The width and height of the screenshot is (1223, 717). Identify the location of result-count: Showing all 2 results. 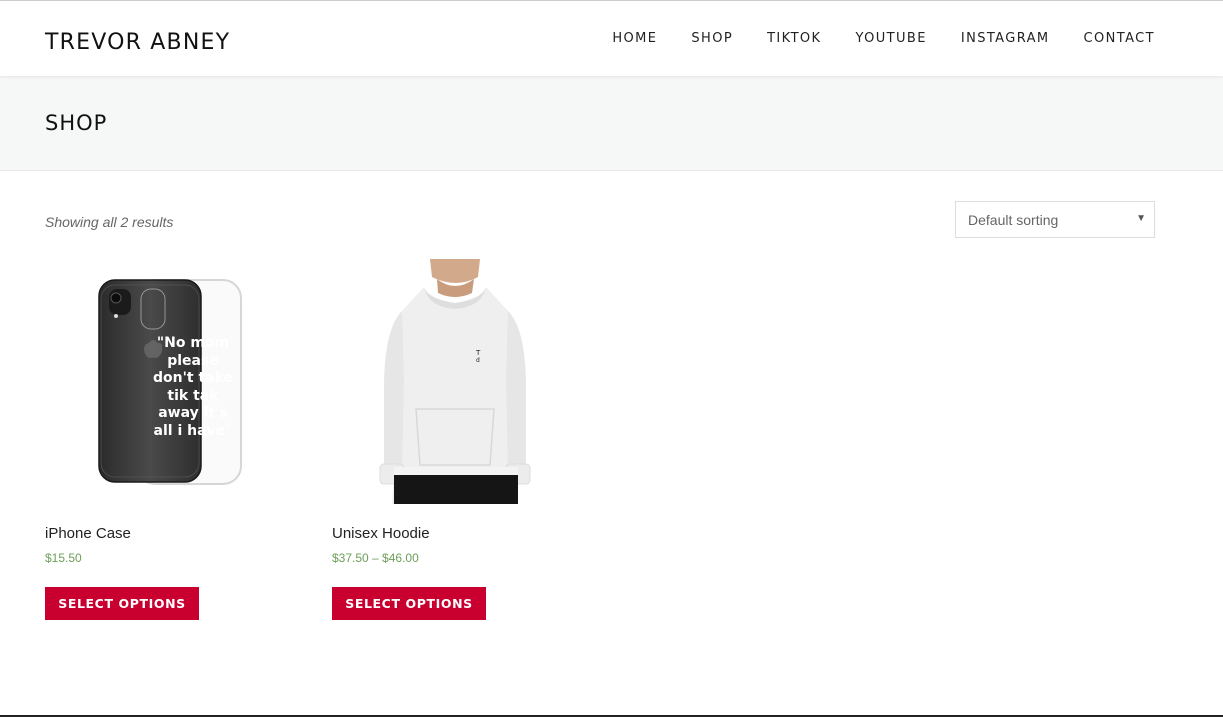
(109, 222).